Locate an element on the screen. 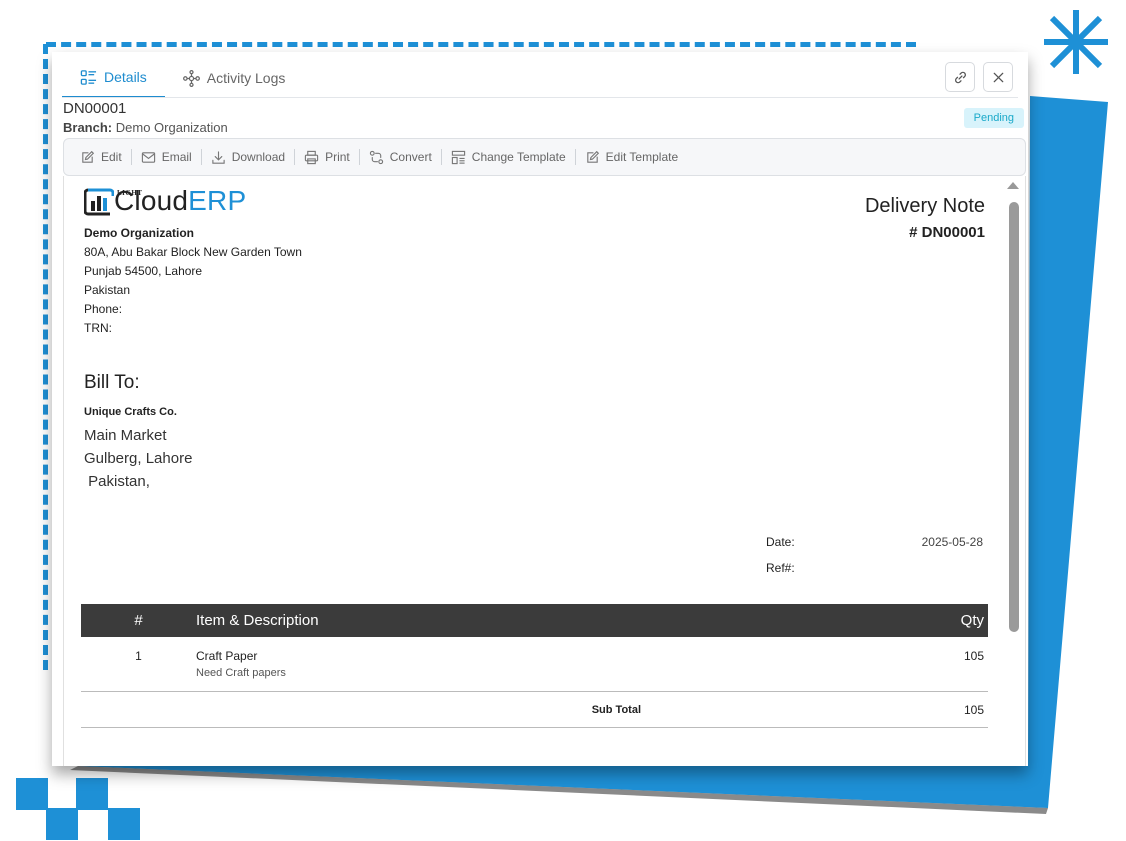 This screenshot has height=841, width=1126. activity-nodes-icon is located at coordinates (191, 78).